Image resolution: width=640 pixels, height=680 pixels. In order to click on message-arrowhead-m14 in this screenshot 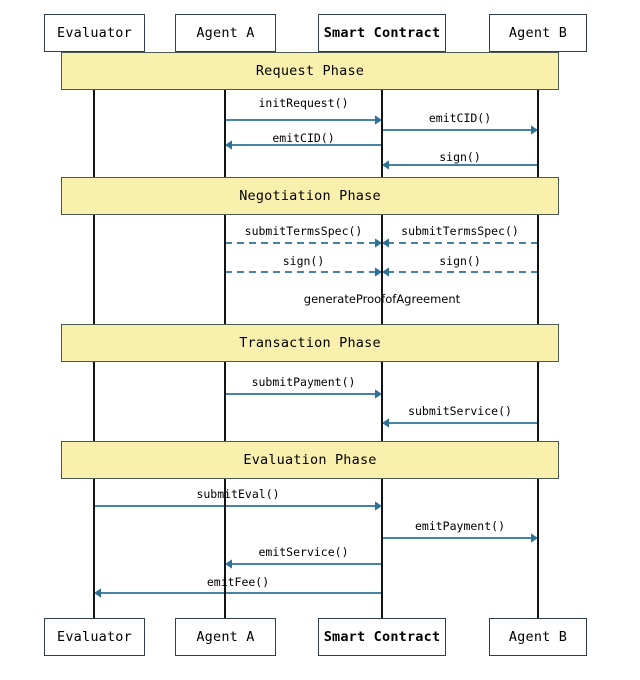, I will do `click(97, 593)`.